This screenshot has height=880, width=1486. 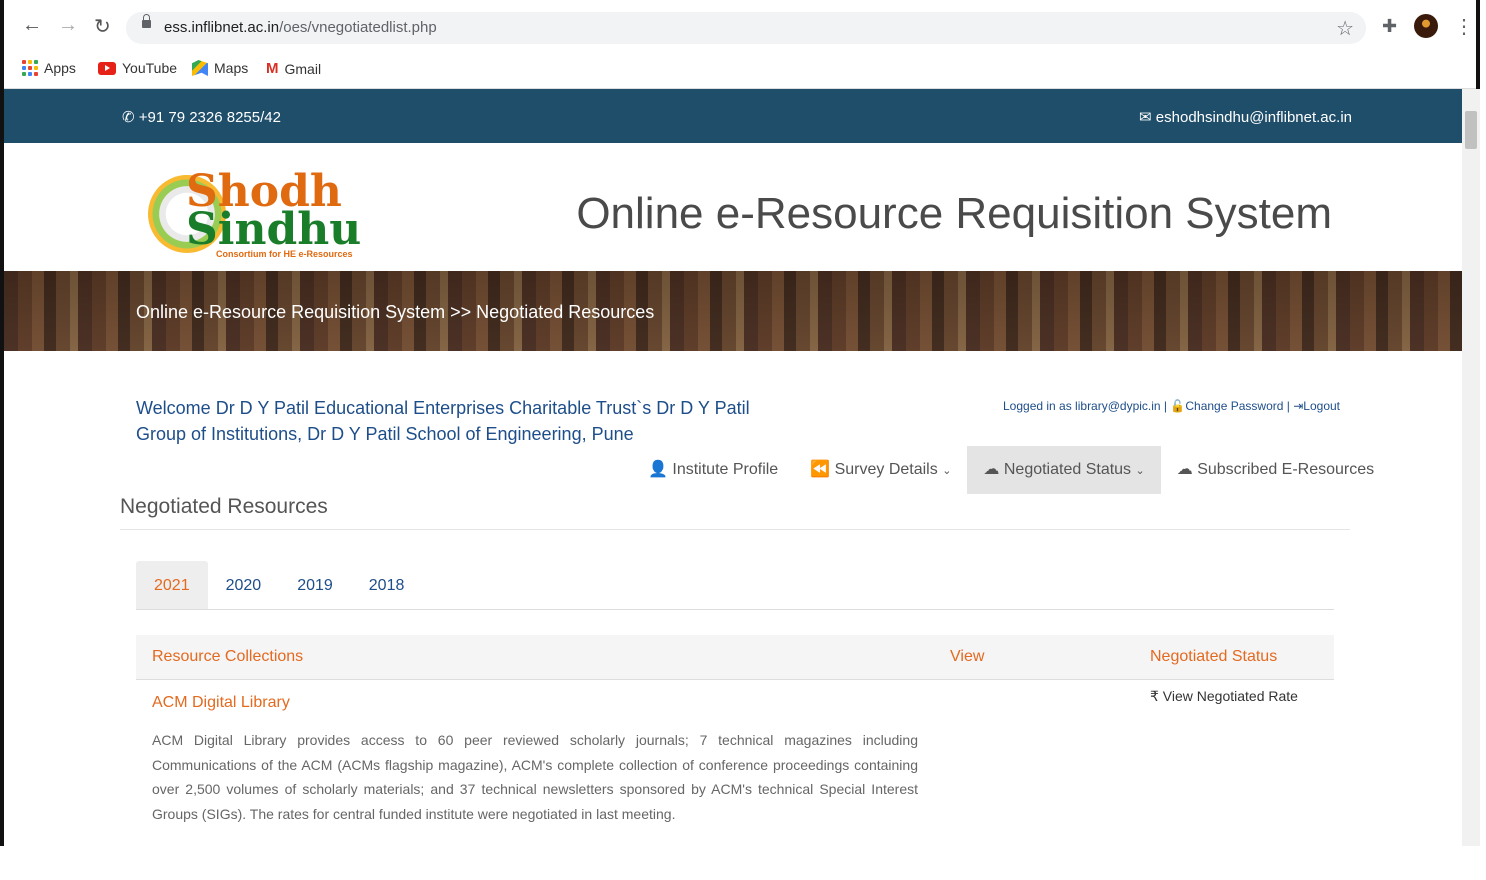 What do you see at coordinates (150, 68) in the screenshot?
I see `bookmark-label: YouTube` at bounding box center [150, 68].